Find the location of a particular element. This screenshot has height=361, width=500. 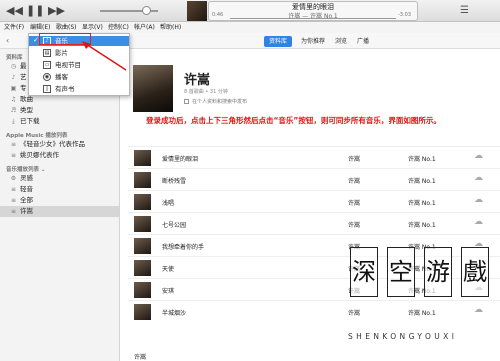

sidebar-item-label: 专 is located at coordinates (23, 88).